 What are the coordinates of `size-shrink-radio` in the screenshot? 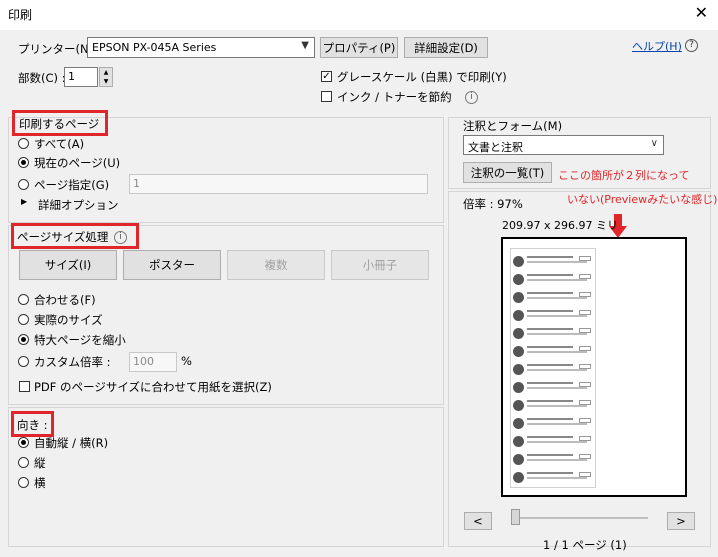 It's located at (23, 339).